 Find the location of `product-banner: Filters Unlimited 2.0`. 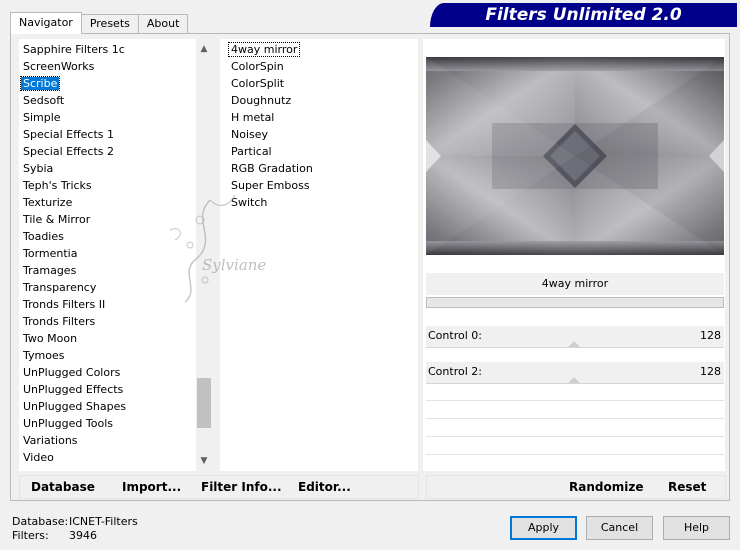

product-banner: Filters Unlimited 2.0 is located at coordinates (583, 15).